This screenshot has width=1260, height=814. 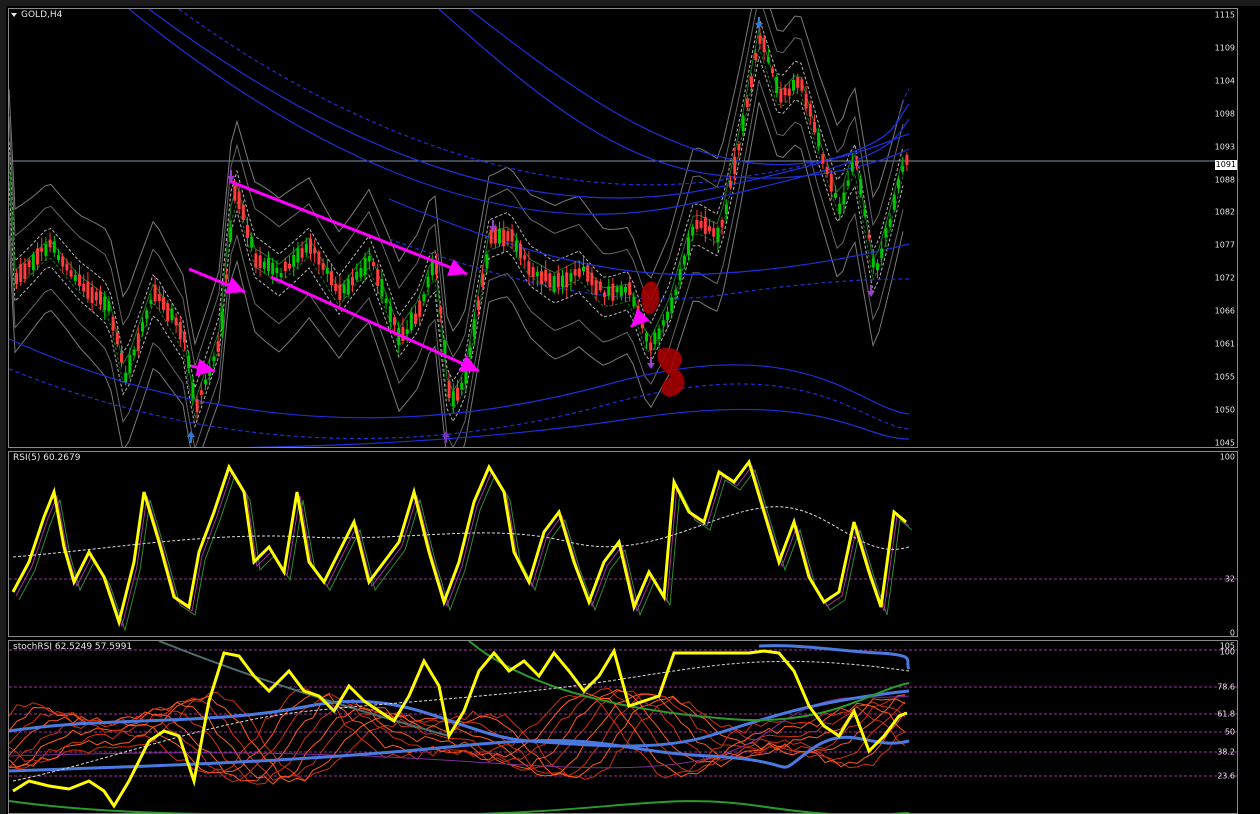 I want to click on symbol-timeframe-label: GOLD,H4, so click(x=36, y=15).